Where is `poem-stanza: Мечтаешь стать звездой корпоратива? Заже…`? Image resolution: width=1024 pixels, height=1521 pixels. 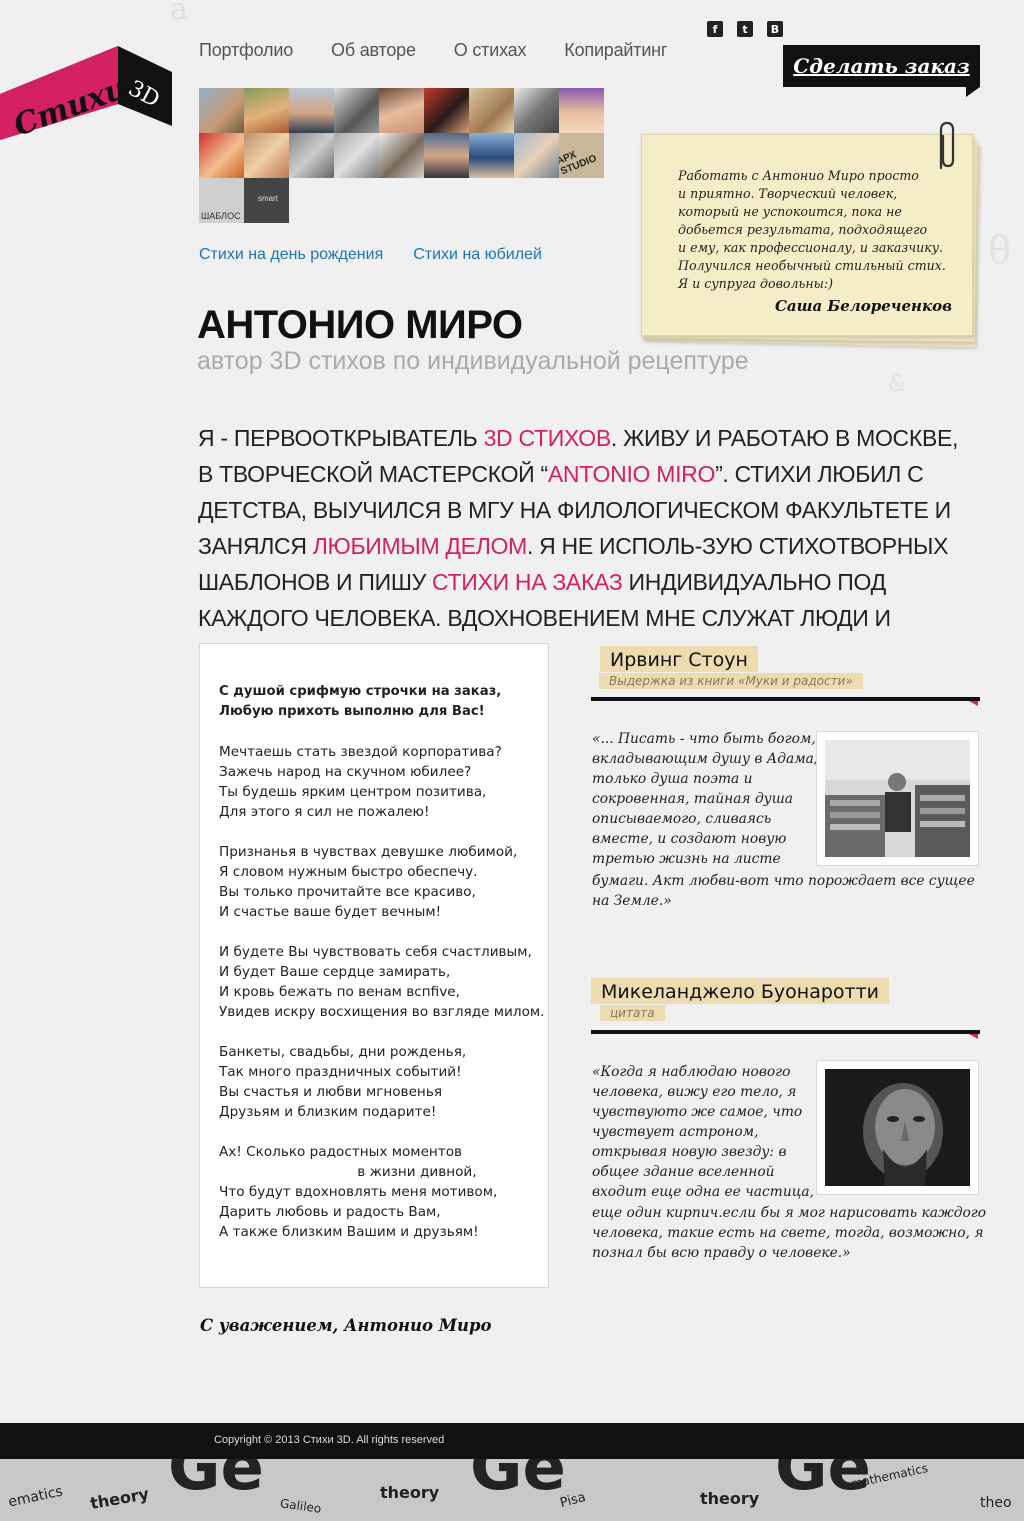
poem-stanza: Мечтаешь стать звездой корпоратива? Заже… is located at coordinates (360, 782).